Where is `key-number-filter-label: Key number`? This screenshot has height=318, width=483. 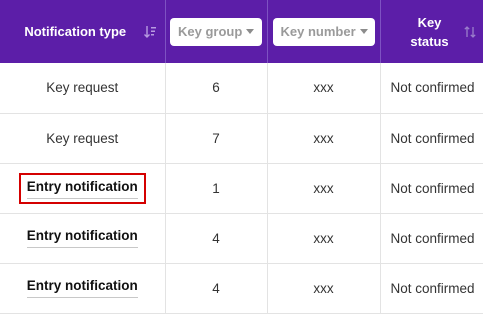
key-number-filter-label: Key number is located at coordinates (318, 31).